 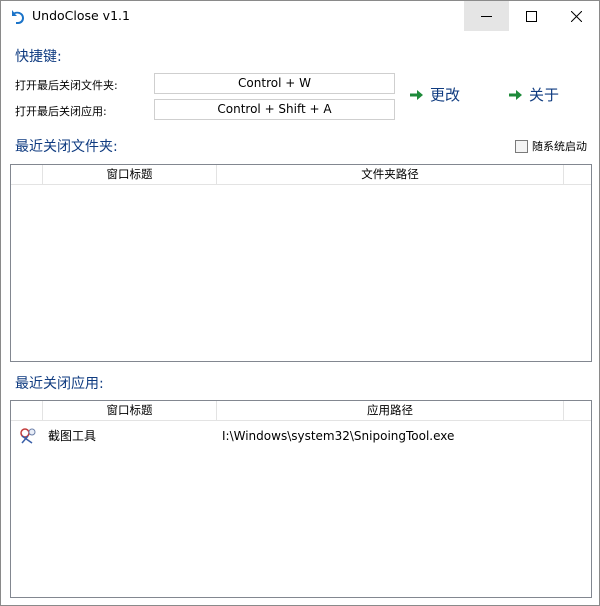 I want to click on apps-section-title: 最近关闭应用:, so click(x=59, y=384).